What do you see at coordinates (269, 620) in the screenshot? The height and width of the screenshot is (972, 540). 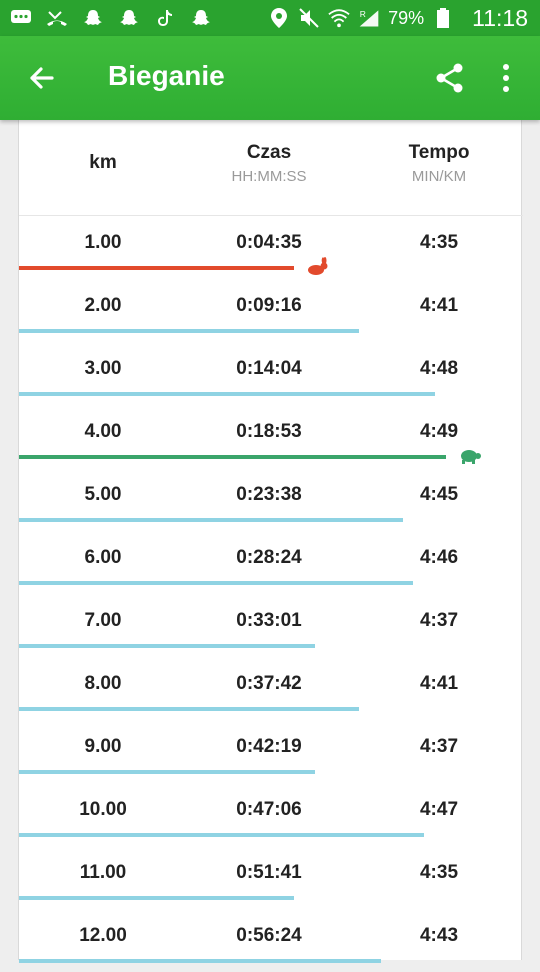 I see `split-czas: 0:33:01` at bounding box center [269, 620].